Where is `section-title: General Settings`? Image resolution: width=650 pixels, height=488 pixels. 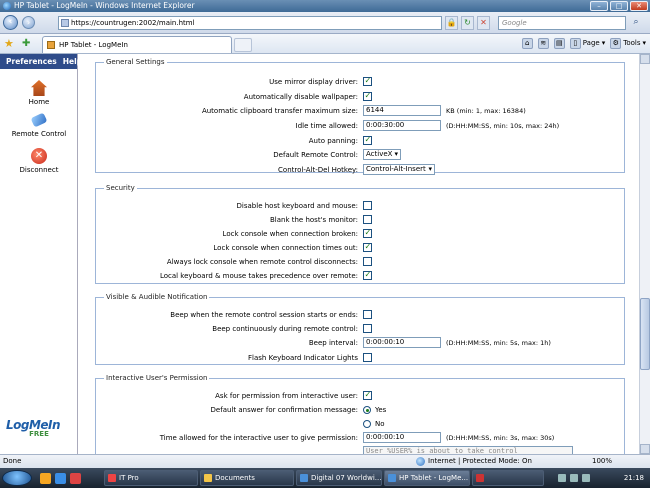 section-title: General Settings is located at coordinates (135, 62).